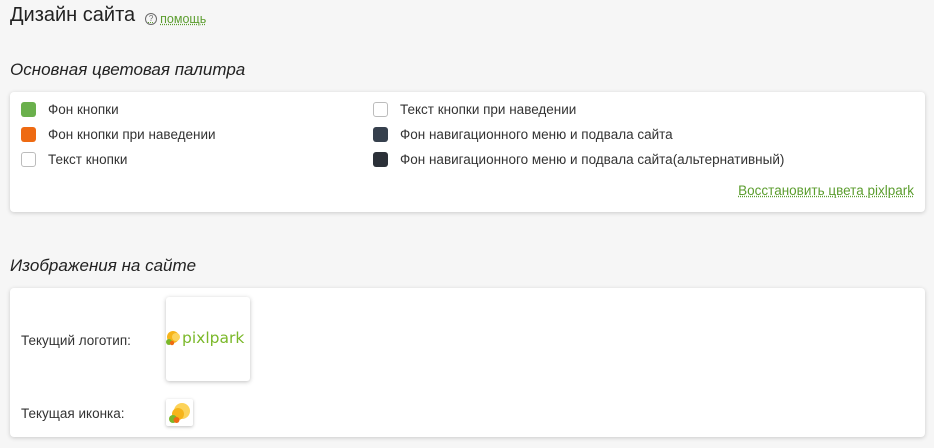 The width and height of the screenshot is (934, 448). Describe the element at coordinates (132, 134) in the screenshot. I see `palette-item-label: Фон кнопки при наведении` at that location.